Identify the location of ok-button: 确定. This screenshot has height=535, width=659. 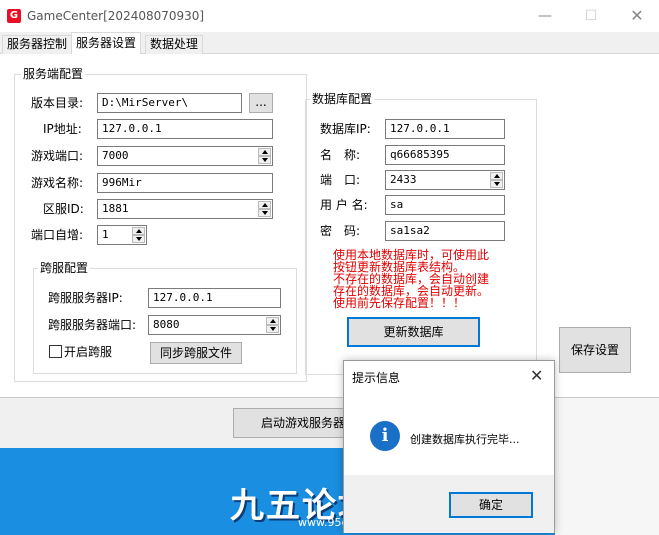
(491, 505).